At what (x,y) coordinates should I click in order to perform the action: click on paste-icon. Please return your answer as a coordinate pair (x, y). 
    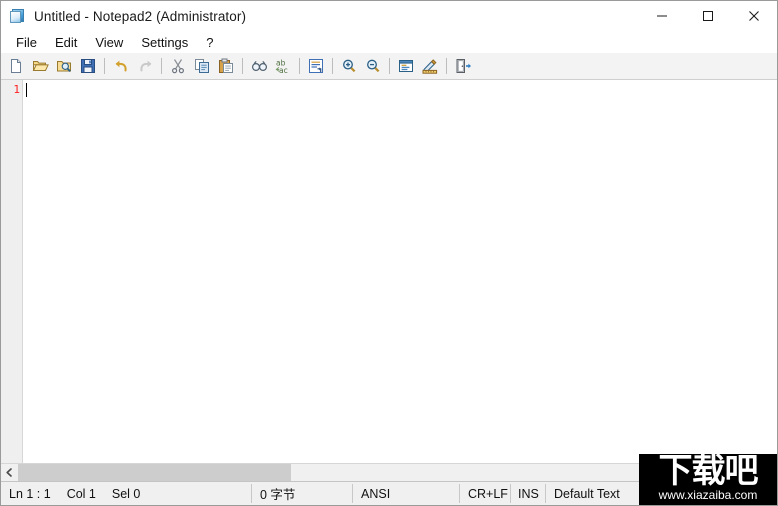
    Looking at the image, I should click on (226, 65).